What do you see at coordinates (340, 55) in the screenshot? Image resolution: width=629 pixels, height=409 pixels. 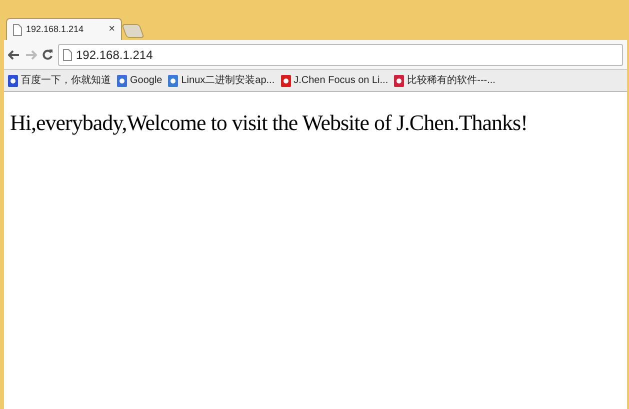 I see `address-bar: 192.168.1.214` at bounding box center [340, 55].